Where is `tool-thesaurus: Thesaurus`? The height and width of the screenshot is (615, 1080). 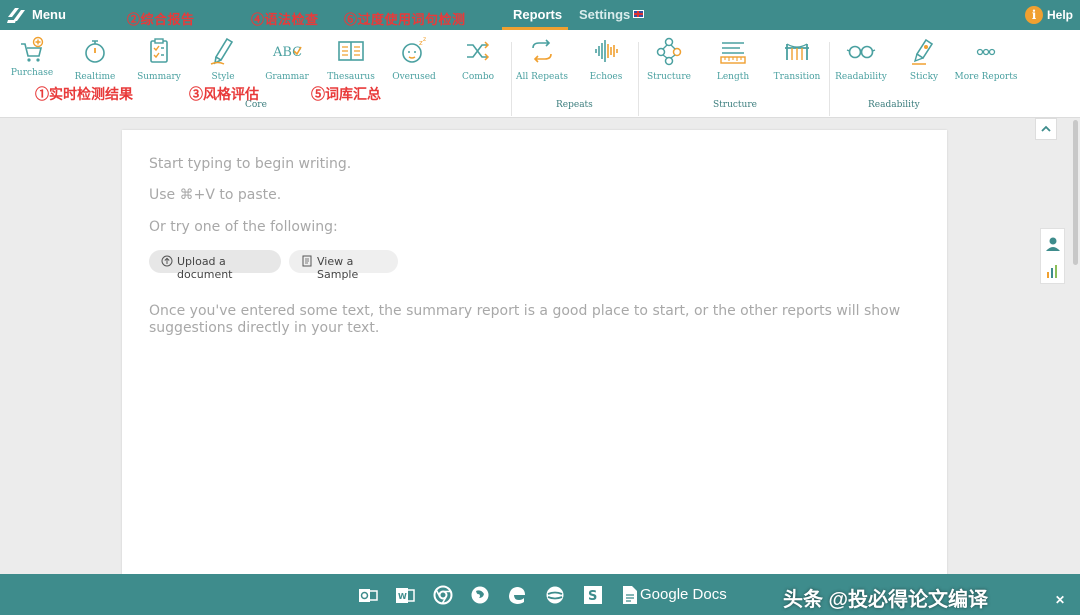 tool-thesaurus: Thesaurus is located at coordinates (351, 59).